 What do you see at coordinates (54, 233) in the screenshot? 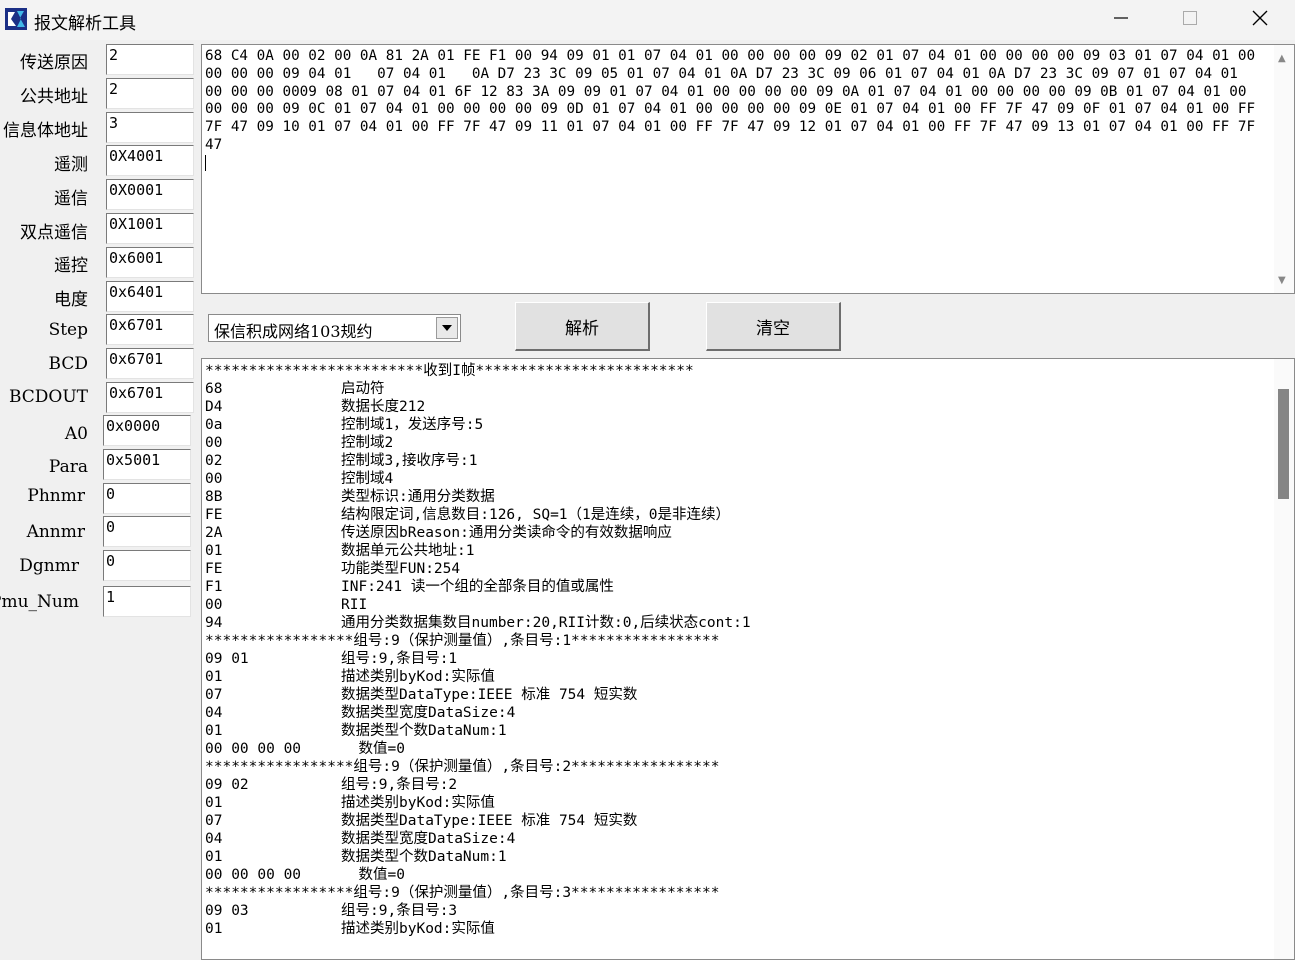
I see `label-double-telesignal: 双点遥信` at bounding box center [54, 233].